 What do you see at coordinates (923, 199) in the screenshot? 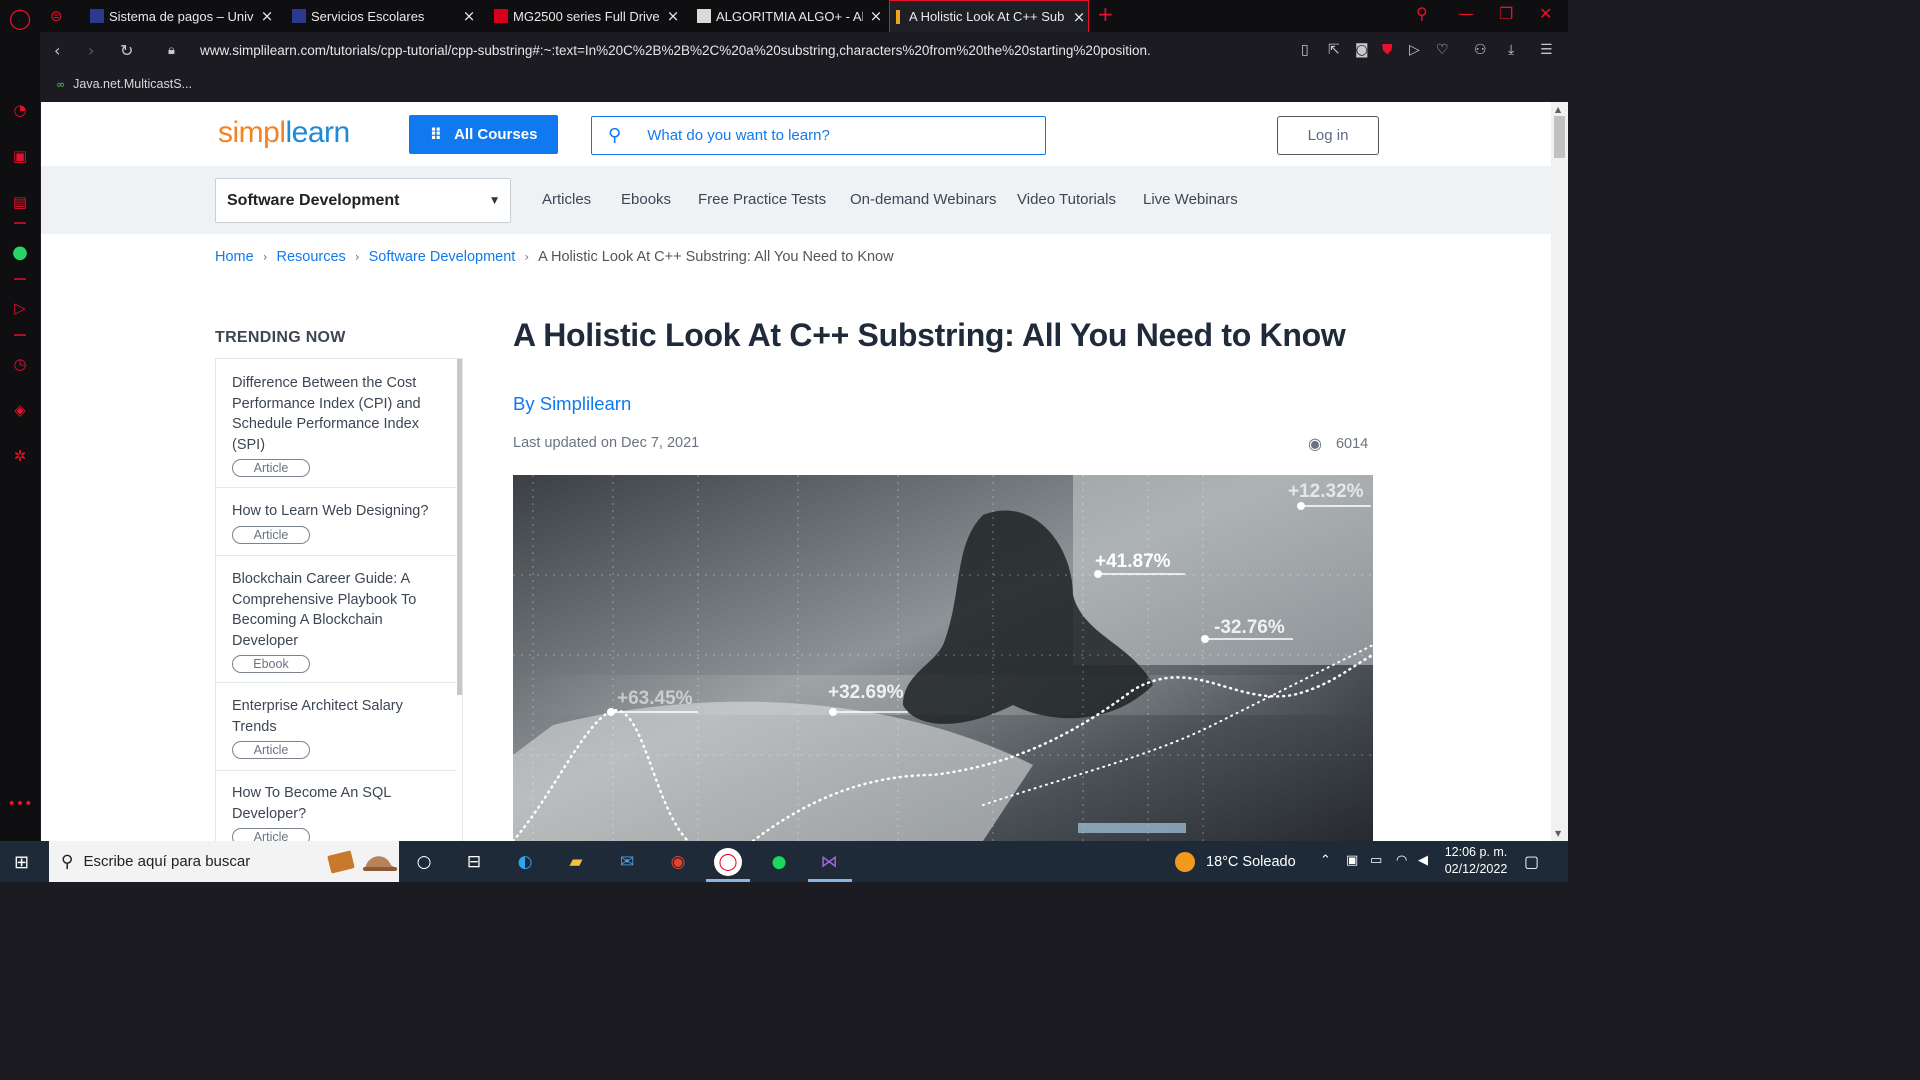
I see `subnav-on-demand-webinars: On-demand Webinars` at bounding box center [923, 199].